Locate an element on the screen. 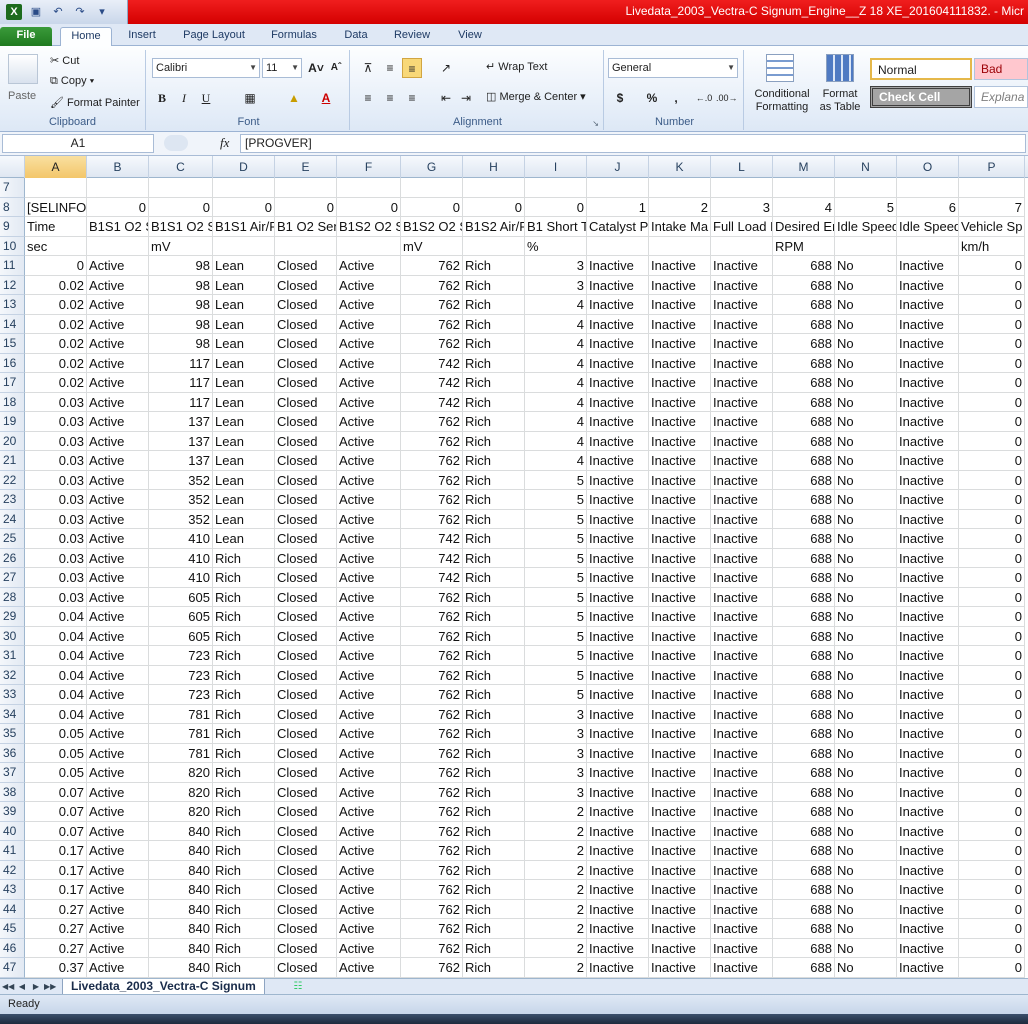  cell-g16: 742 is located at coordinates (432, 363).